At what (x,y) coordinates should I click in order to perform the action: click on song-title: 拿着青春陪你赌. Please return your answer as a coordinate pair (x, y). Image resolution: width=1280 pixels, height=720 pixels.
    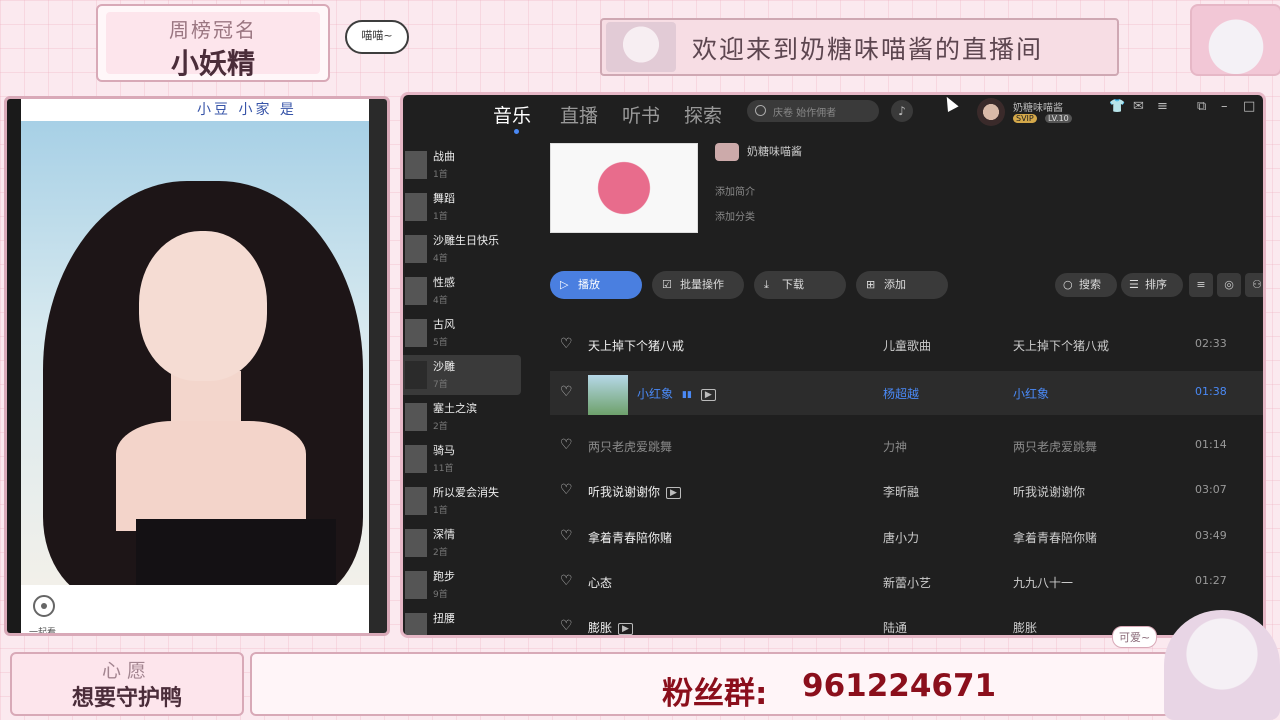
    Looking at the image, I should click on (630, 537).